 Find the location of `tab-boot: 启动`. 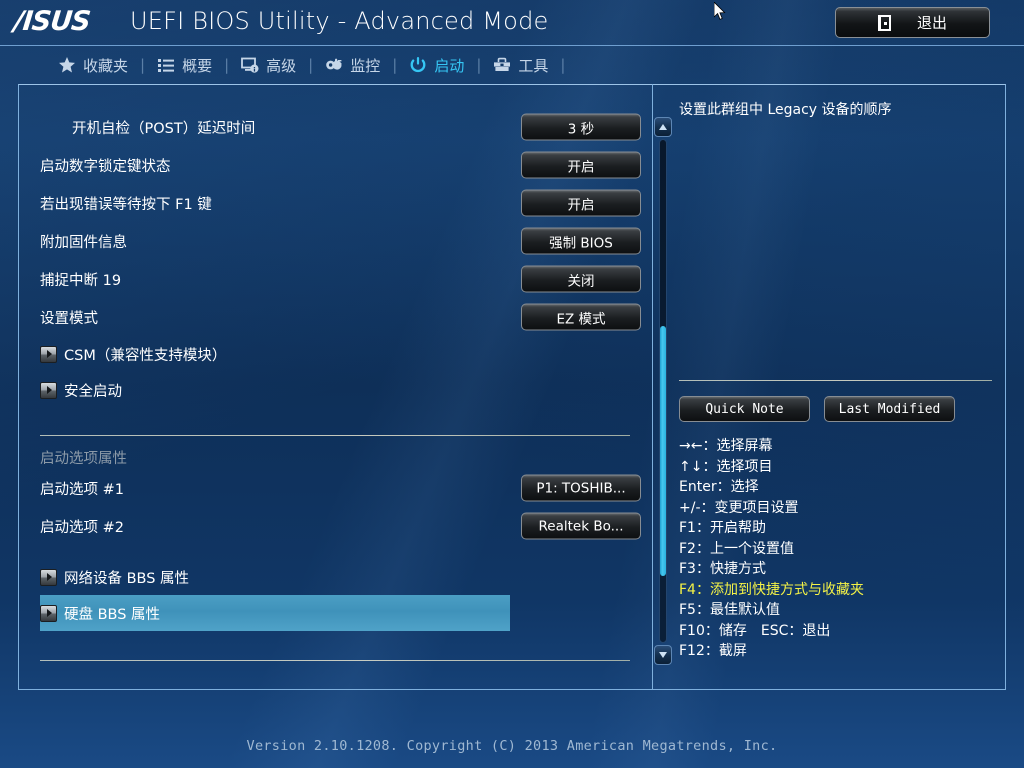

tab-boot: 启动 is located at coordinates (436, 65).